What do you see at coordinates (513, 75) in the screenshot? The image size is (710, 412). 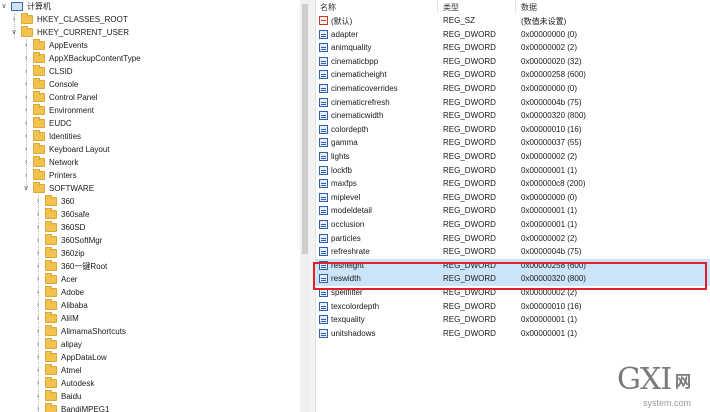 I see `value-row: cinematicheight REG_DWORD 0x00000258 (600)` at bounding box center [513, 75].